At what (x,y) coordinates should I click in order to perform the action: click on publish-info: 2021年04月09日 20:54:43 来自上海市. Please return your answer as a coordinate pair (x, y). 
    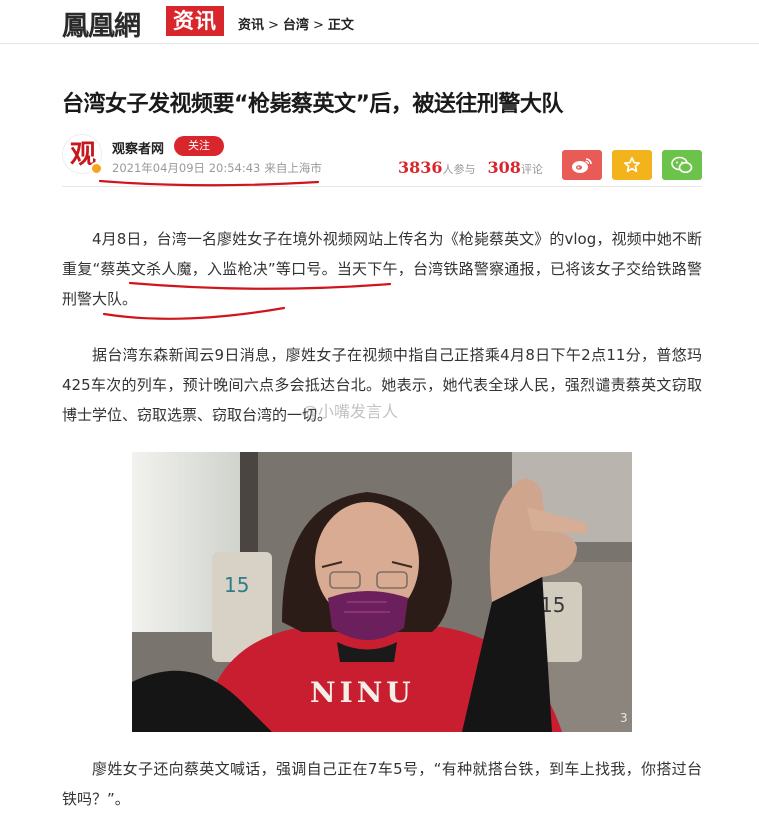
    Looking at the image, I should click on (217, 168).